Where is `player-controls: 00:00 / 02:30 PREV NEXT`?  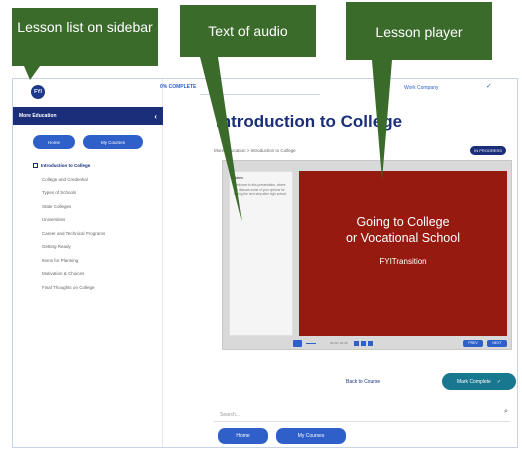 player-controls: 00:00 / 02:30 PREV NEXT is located at coordinates (368, 343).